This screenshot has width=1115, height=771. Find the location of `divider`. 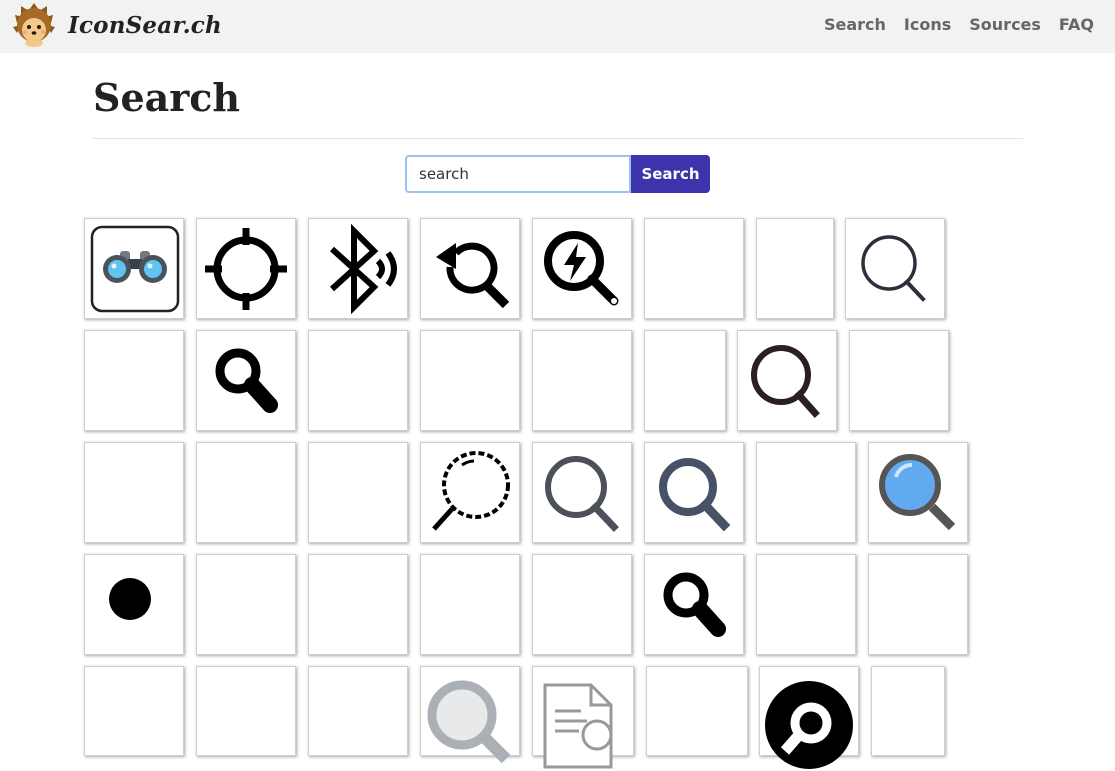

divider is located at coordinates (558, 138).